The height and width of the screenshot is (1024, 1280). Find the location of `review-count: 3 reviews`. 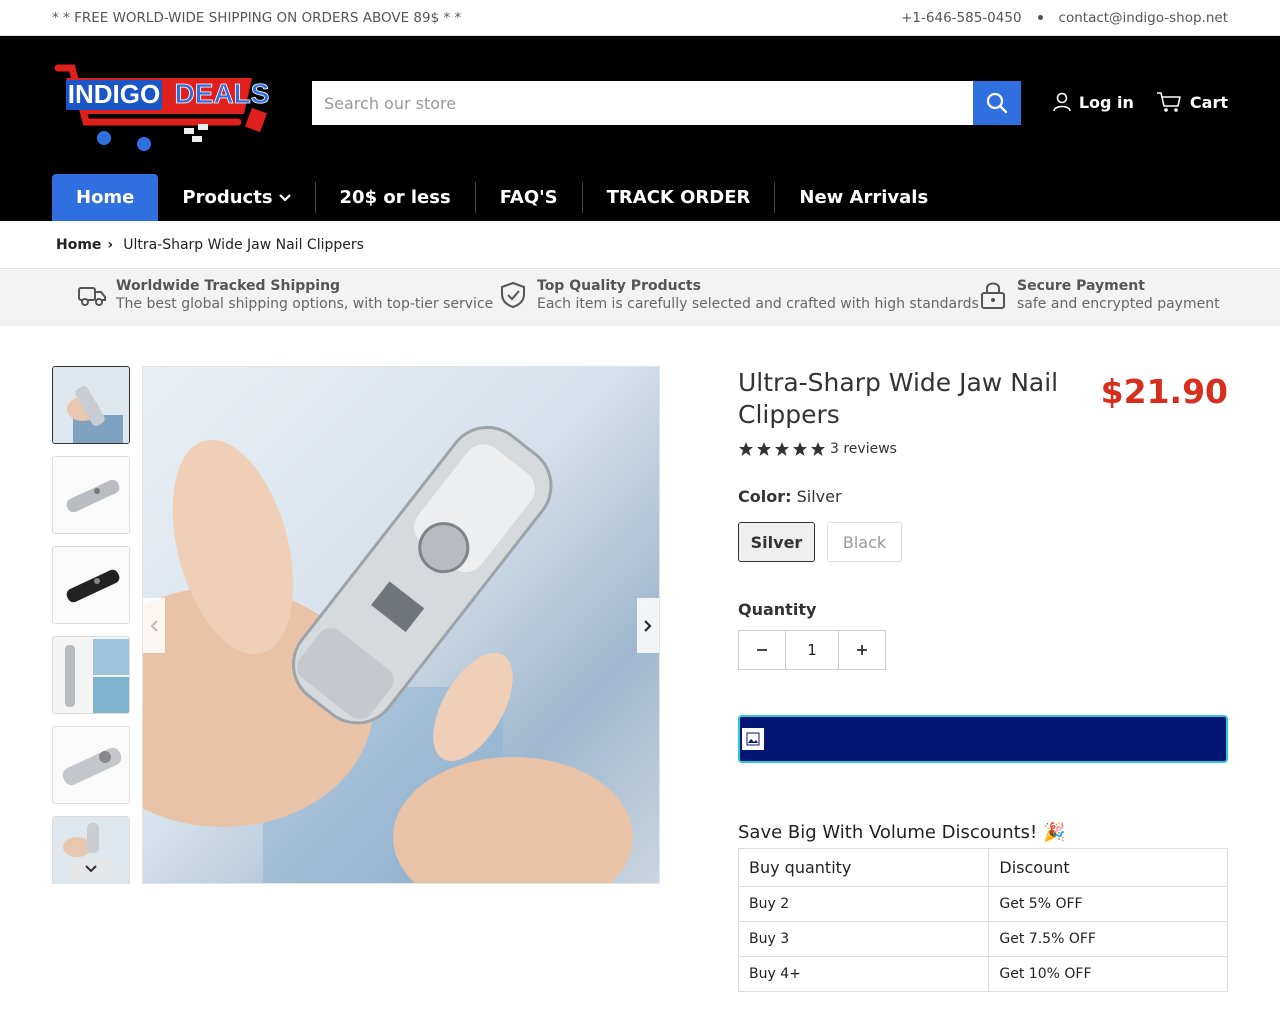

review-count: 3 reviews is located at coordinates (863, 449).